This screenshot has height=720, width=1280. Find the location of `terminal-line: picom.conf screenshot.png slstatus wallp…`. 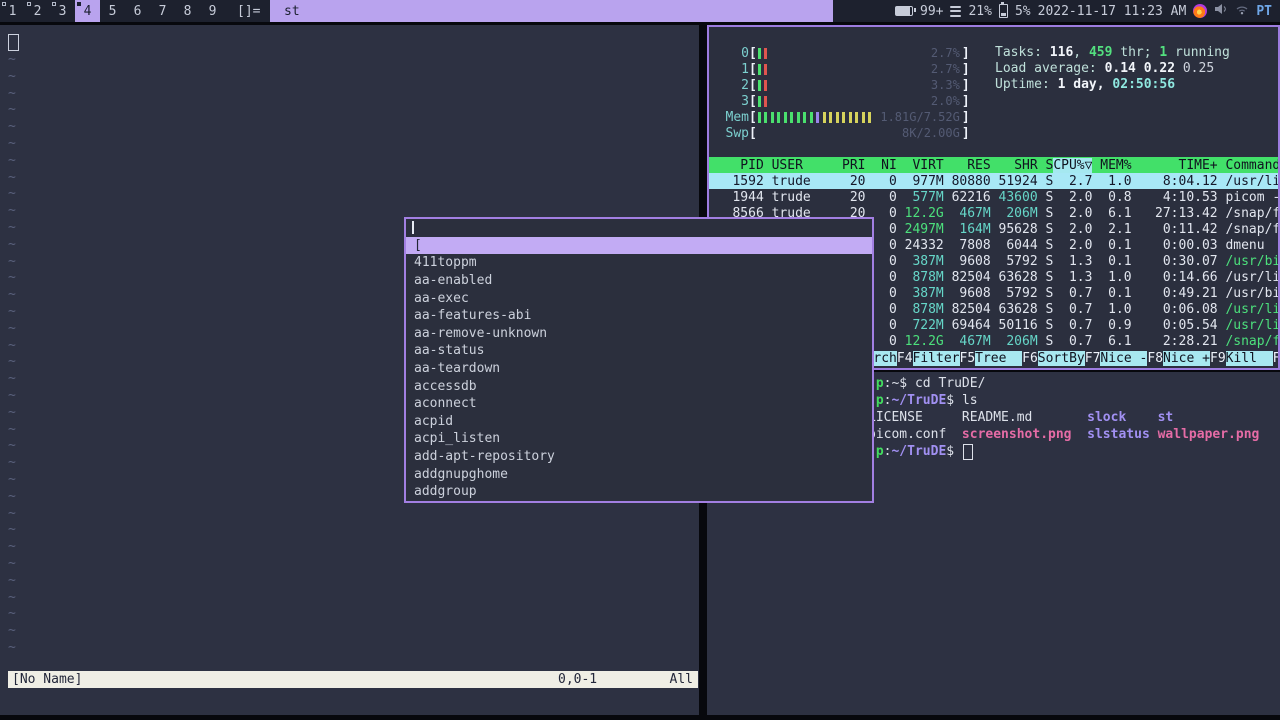

terminal-line: picom.conf screenshot.png slstatus wallp… is located at coordinates (1064, 434).